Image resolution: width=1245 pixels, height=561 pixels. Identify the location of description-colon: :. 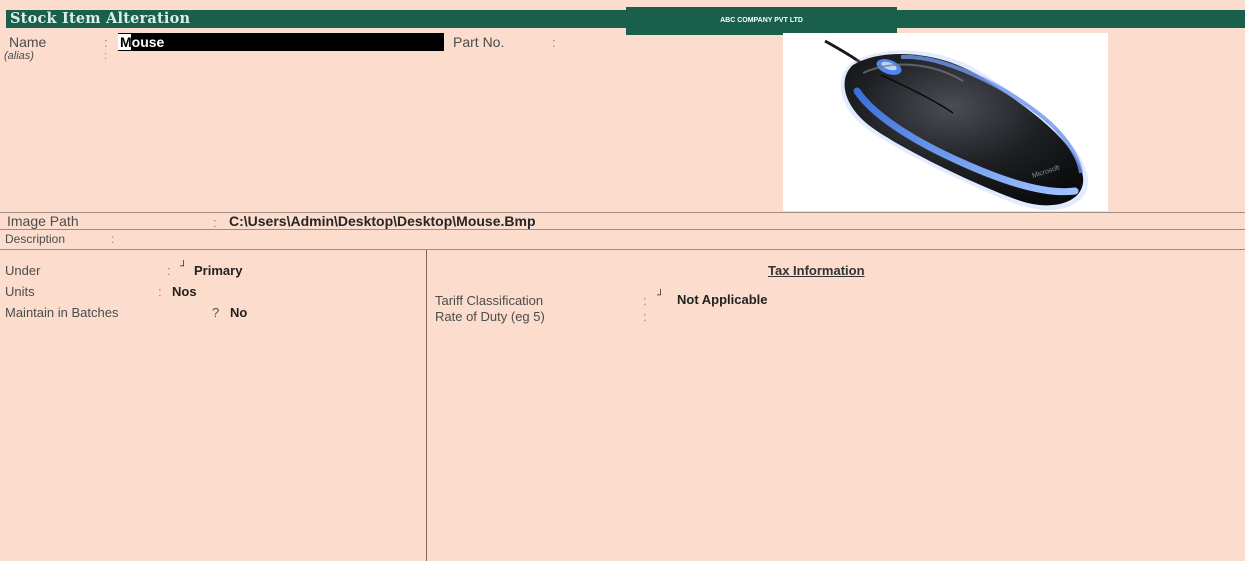
(113, 239).